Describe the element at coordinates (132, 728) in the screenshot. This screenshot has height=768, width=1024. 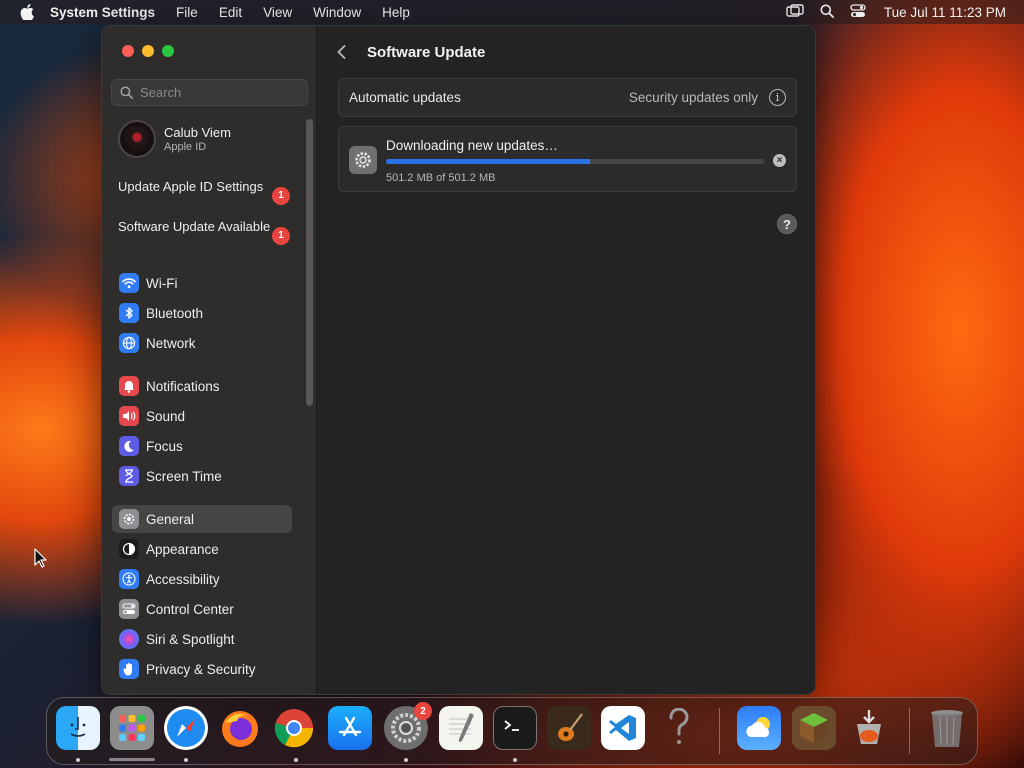
I see `launchpad-icon` at that location.